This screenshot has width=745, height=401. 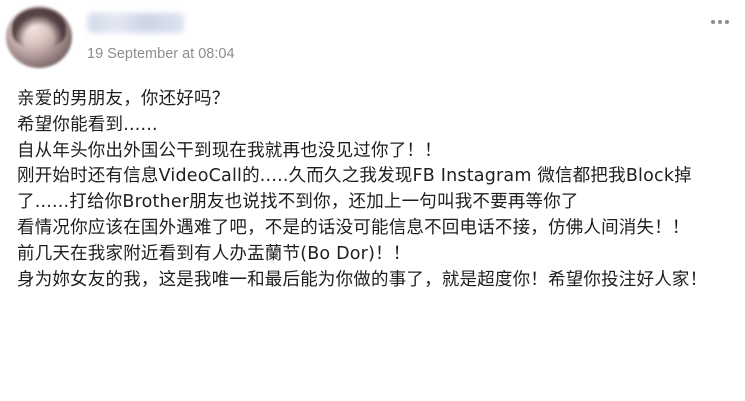 I want to click on more-options-icon, so click(x=720, y=22).